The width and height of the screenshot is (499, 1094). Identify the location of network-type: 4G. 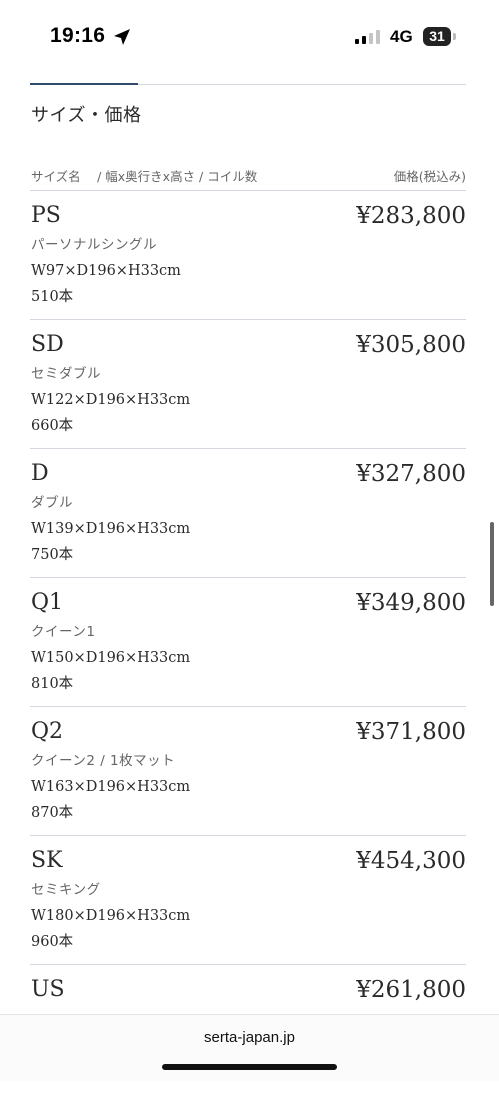
(401, 36).